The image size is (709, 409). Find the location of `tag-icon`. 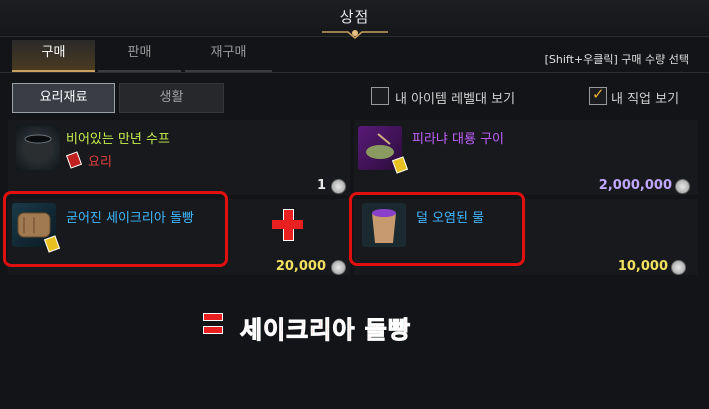

tag-icon is located at coordinates (400, 165).